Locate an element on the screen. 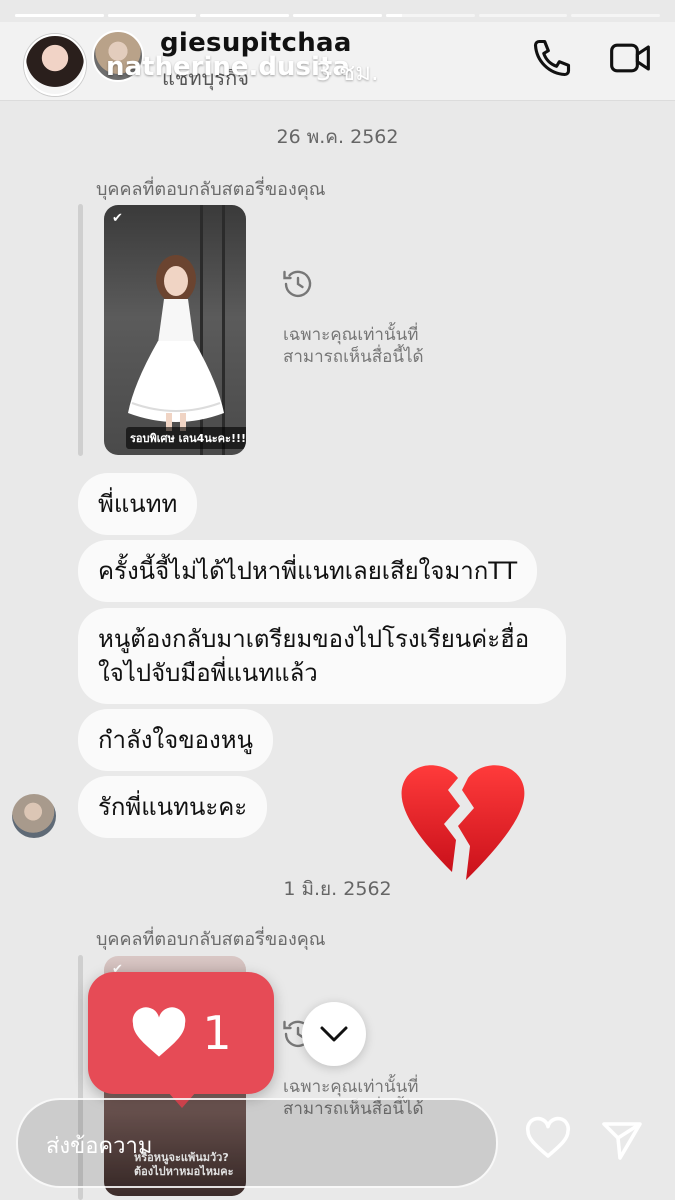  checkmark-icon: ✔ is located at coordinates (117, 218).